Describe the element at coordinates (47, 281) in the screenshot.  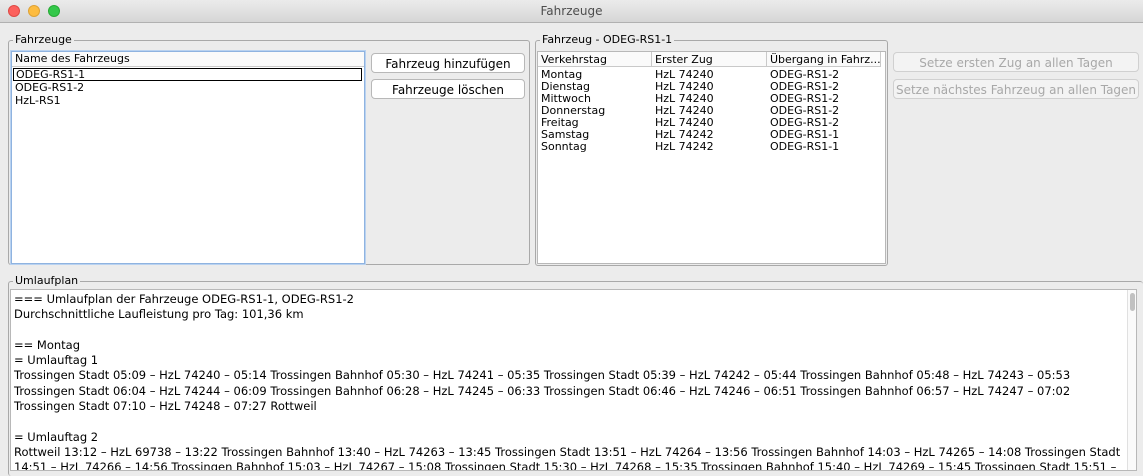
I see `plan-legend: Umlaufplan` at that location.